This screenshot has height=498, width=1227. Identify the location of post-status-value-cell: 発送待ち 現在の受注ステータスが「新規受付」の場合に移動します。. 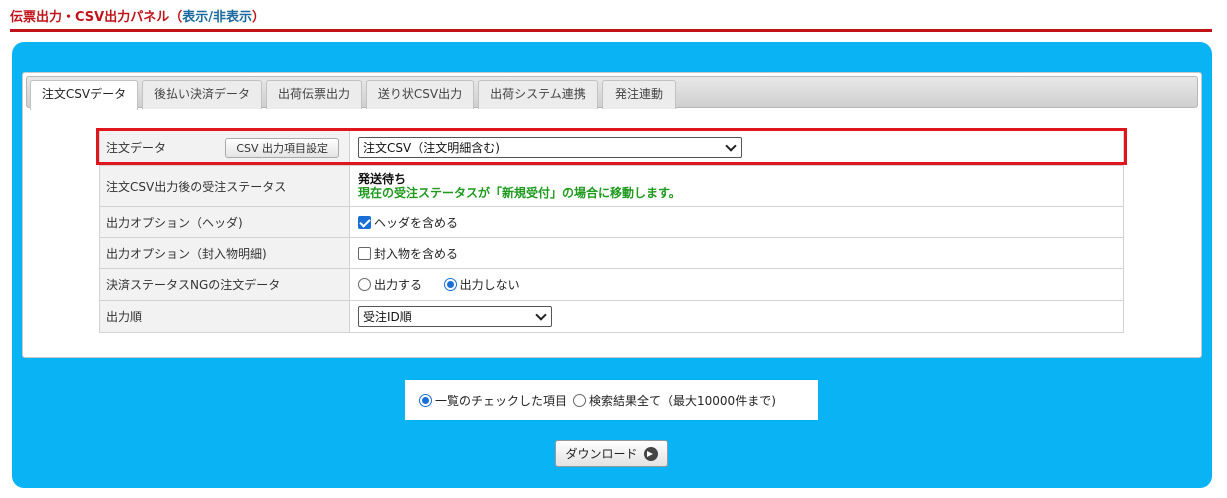
(736, 186).